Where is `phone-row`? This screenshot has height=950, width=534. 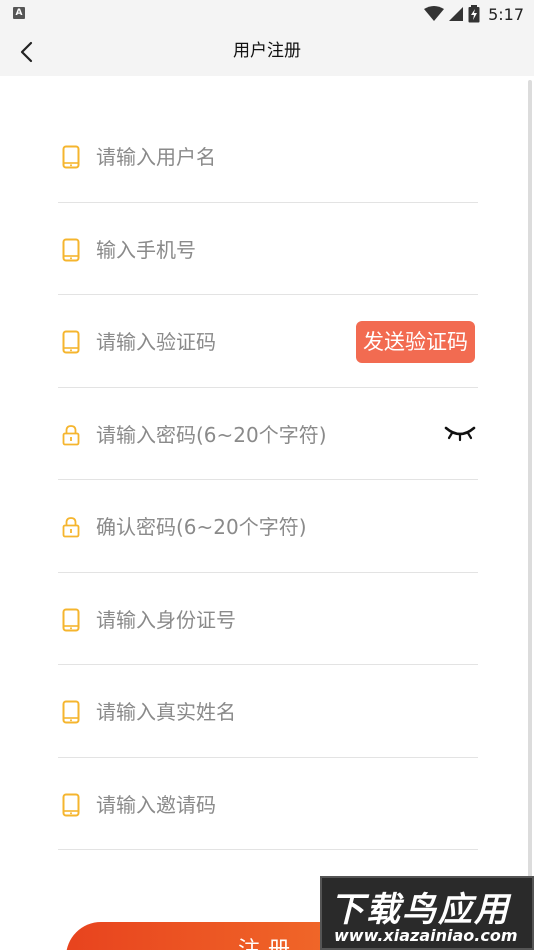 phone-row is located at coordinates (268, 249).